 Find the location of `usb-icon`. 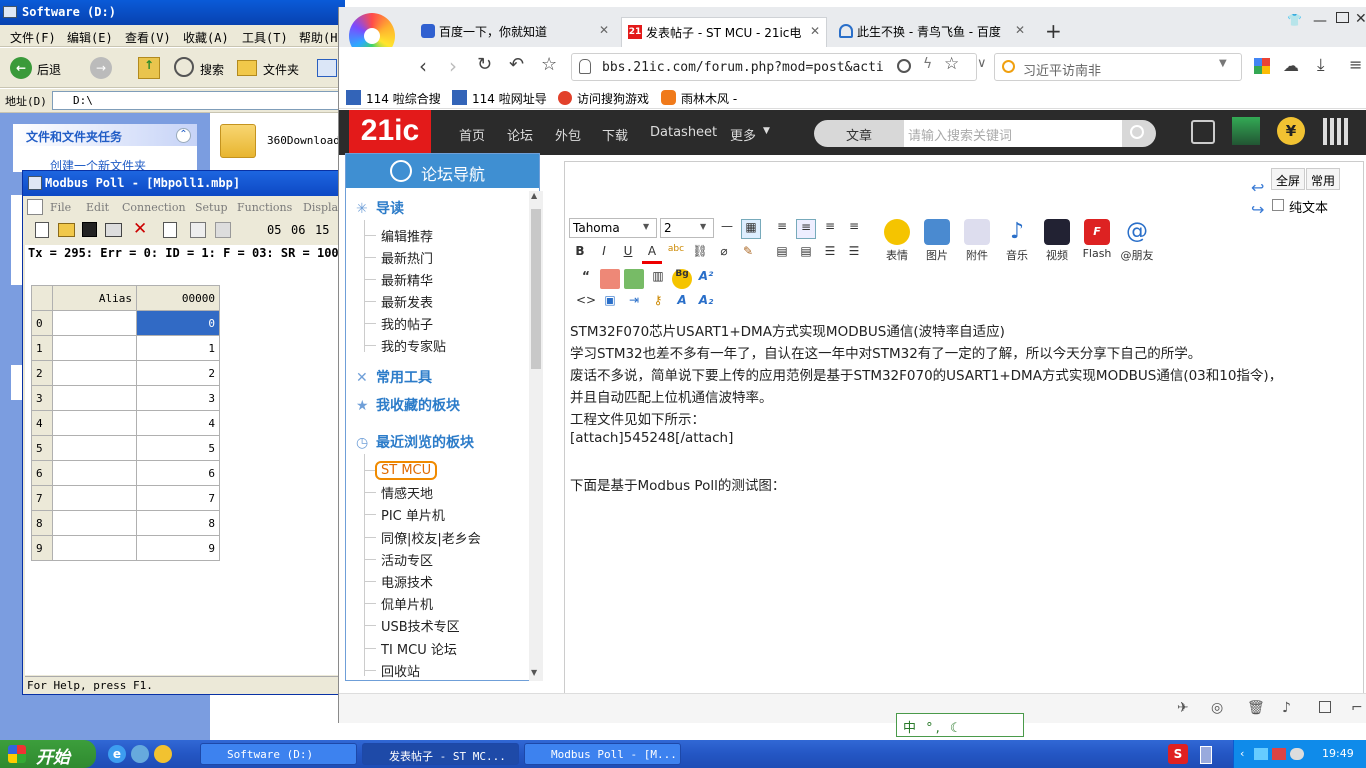

usb-icon is located at coordinates (1206, 755).